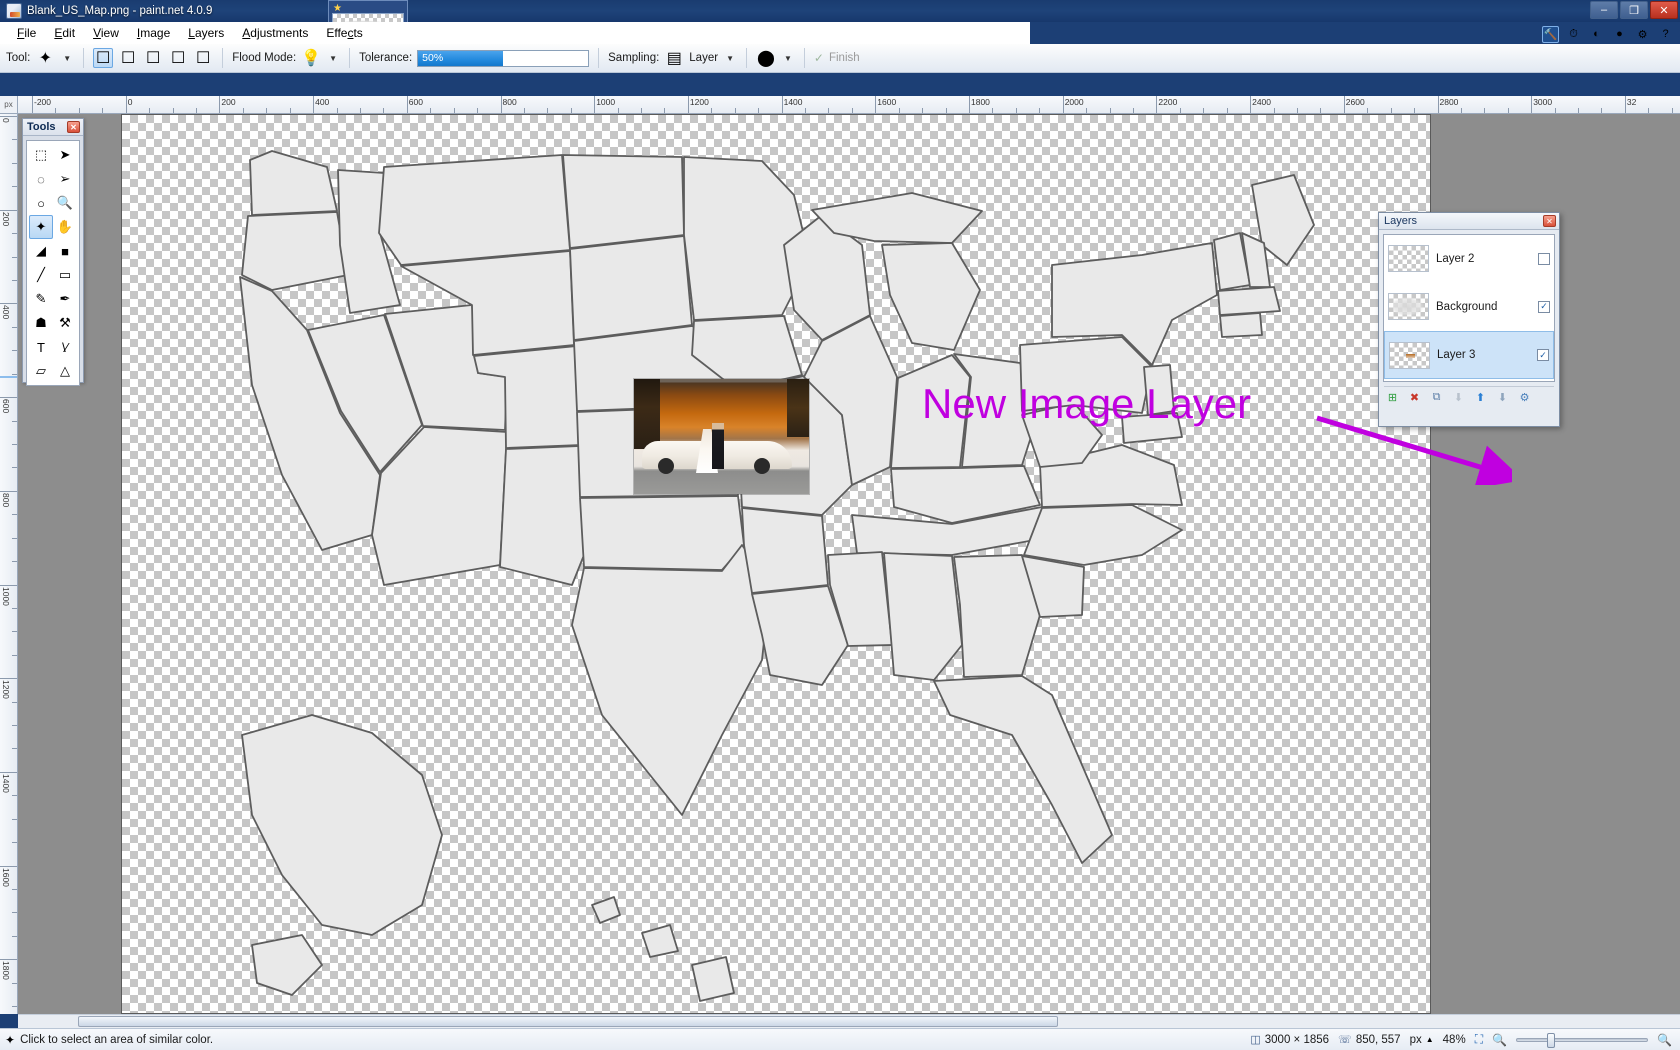 Image resolution: width=1680 pixels, height=1050 pixels. Describe the element at coordinates (433, 57) in the screenshot. I see `tolerance-value: 50%` at that location.